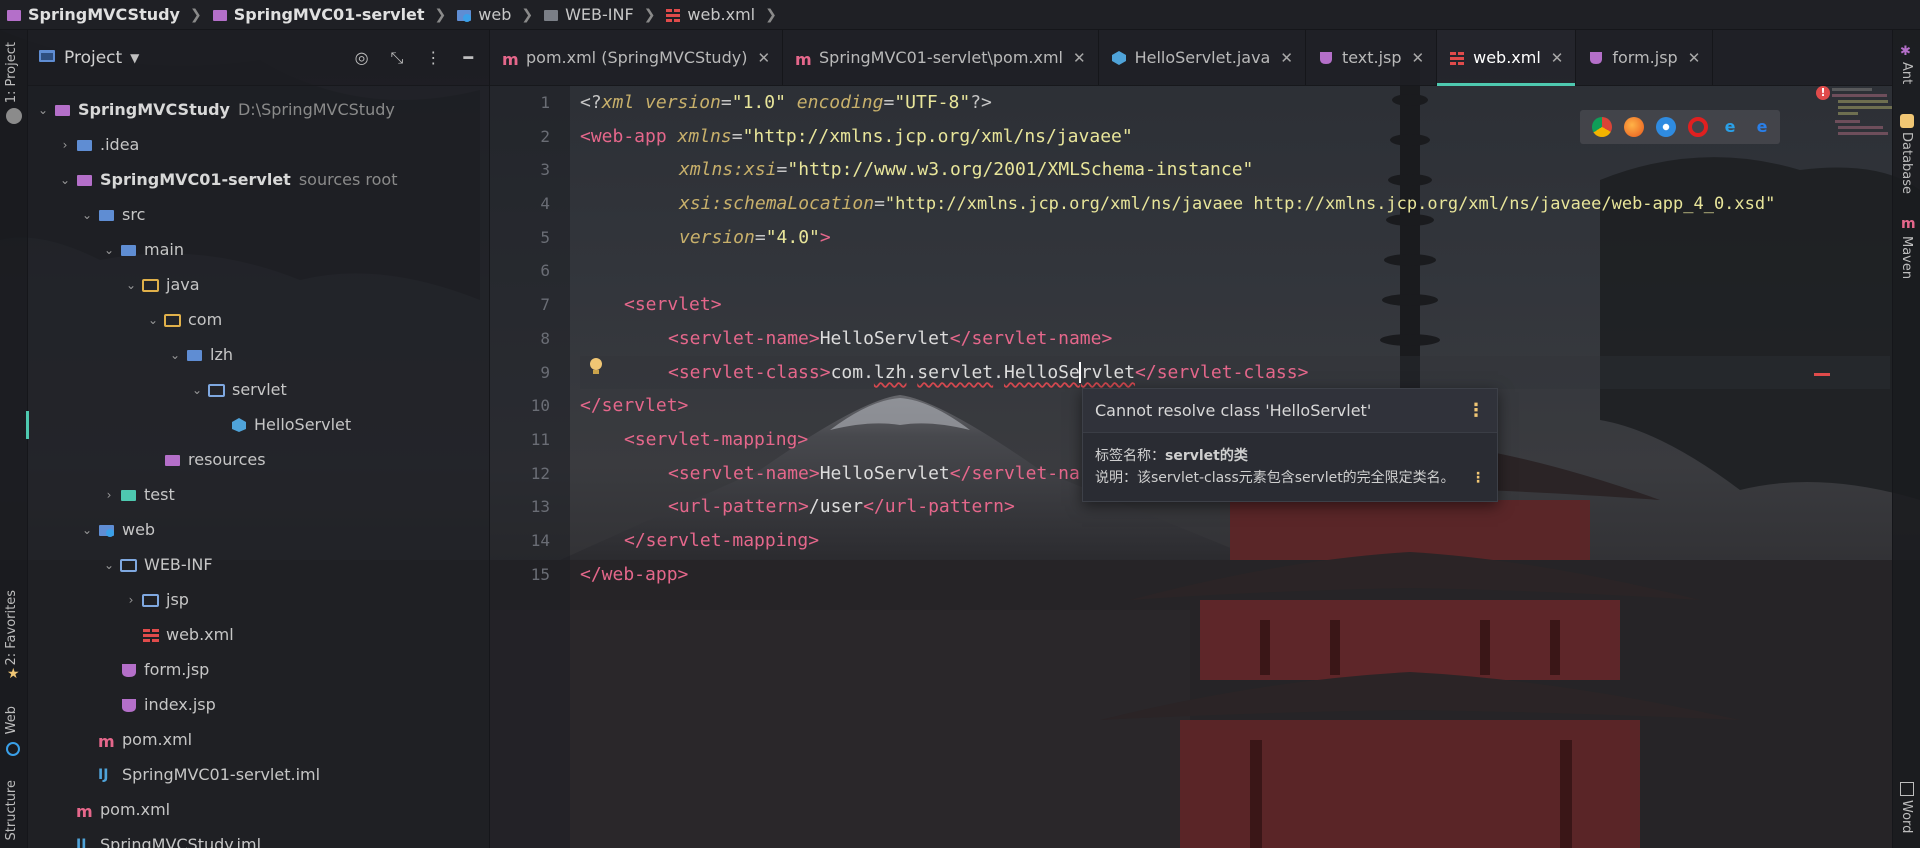  What do you see at coordinates (258, 494) in the screenshot?
I see `tree-item-test: › test` at bounding box center [258, 494].